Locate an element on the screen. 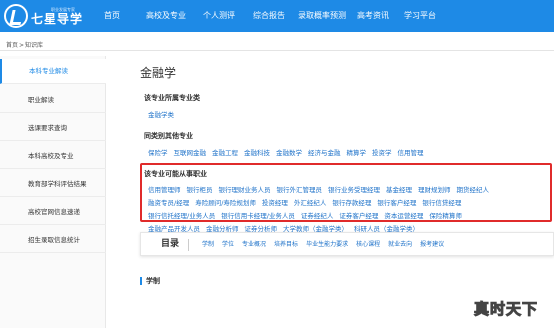  sidebar-item-admission-statistics: 招生录取信息统计 is located at coordinates (53, 240).